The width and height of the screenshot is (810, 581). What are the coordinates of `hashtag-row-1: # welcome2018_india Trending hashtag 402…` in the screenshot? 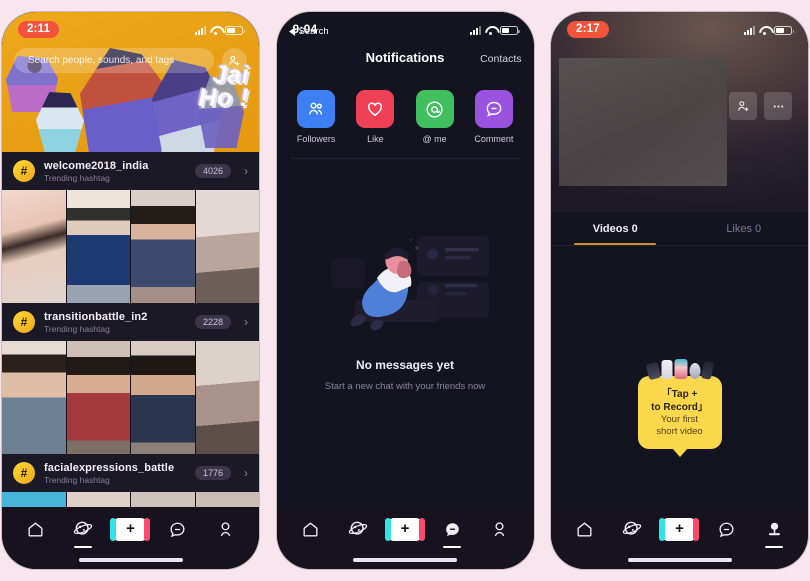 It's located at (130, 171).